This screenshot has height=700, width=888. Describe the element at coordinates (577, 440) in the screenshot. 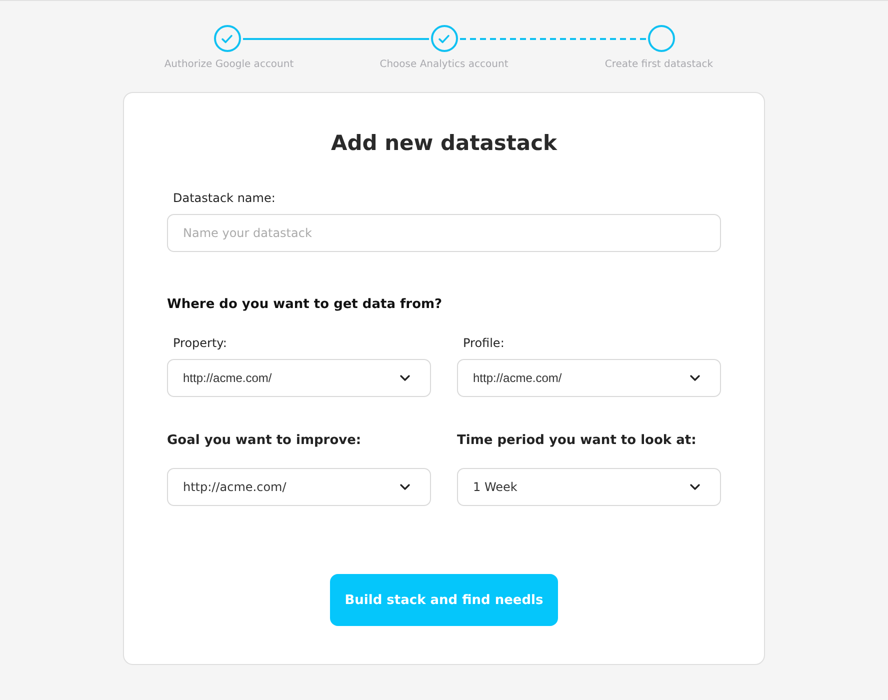

I see `field-label: Time period you want to look at:` at that location.